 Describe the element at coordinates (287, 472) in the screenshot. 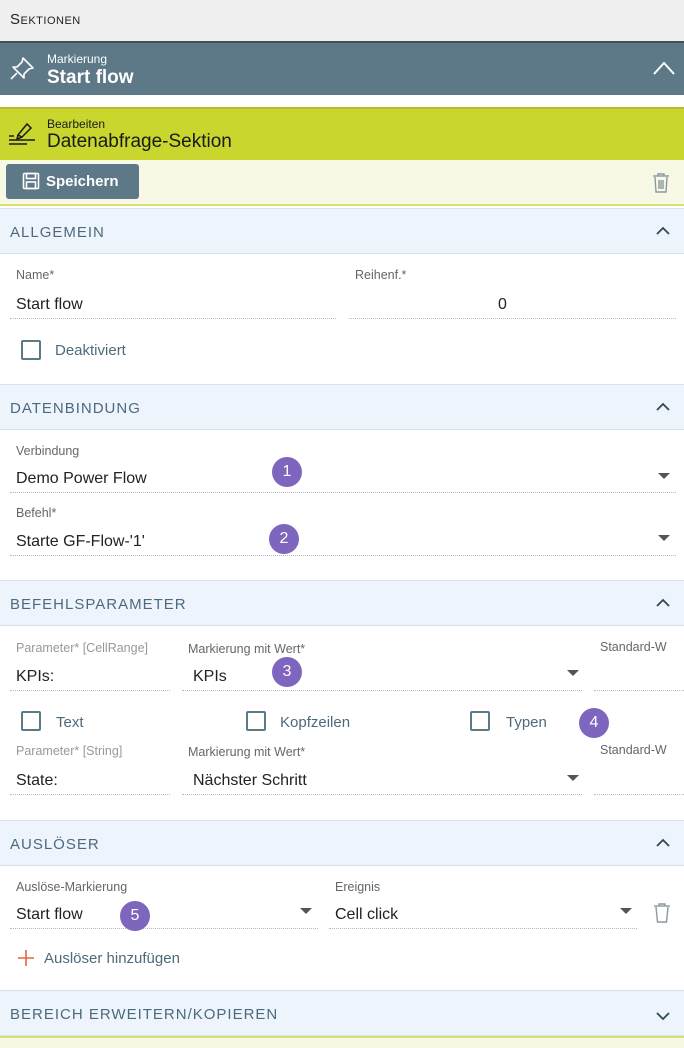

I see `step-badge-1: 1` at that location.